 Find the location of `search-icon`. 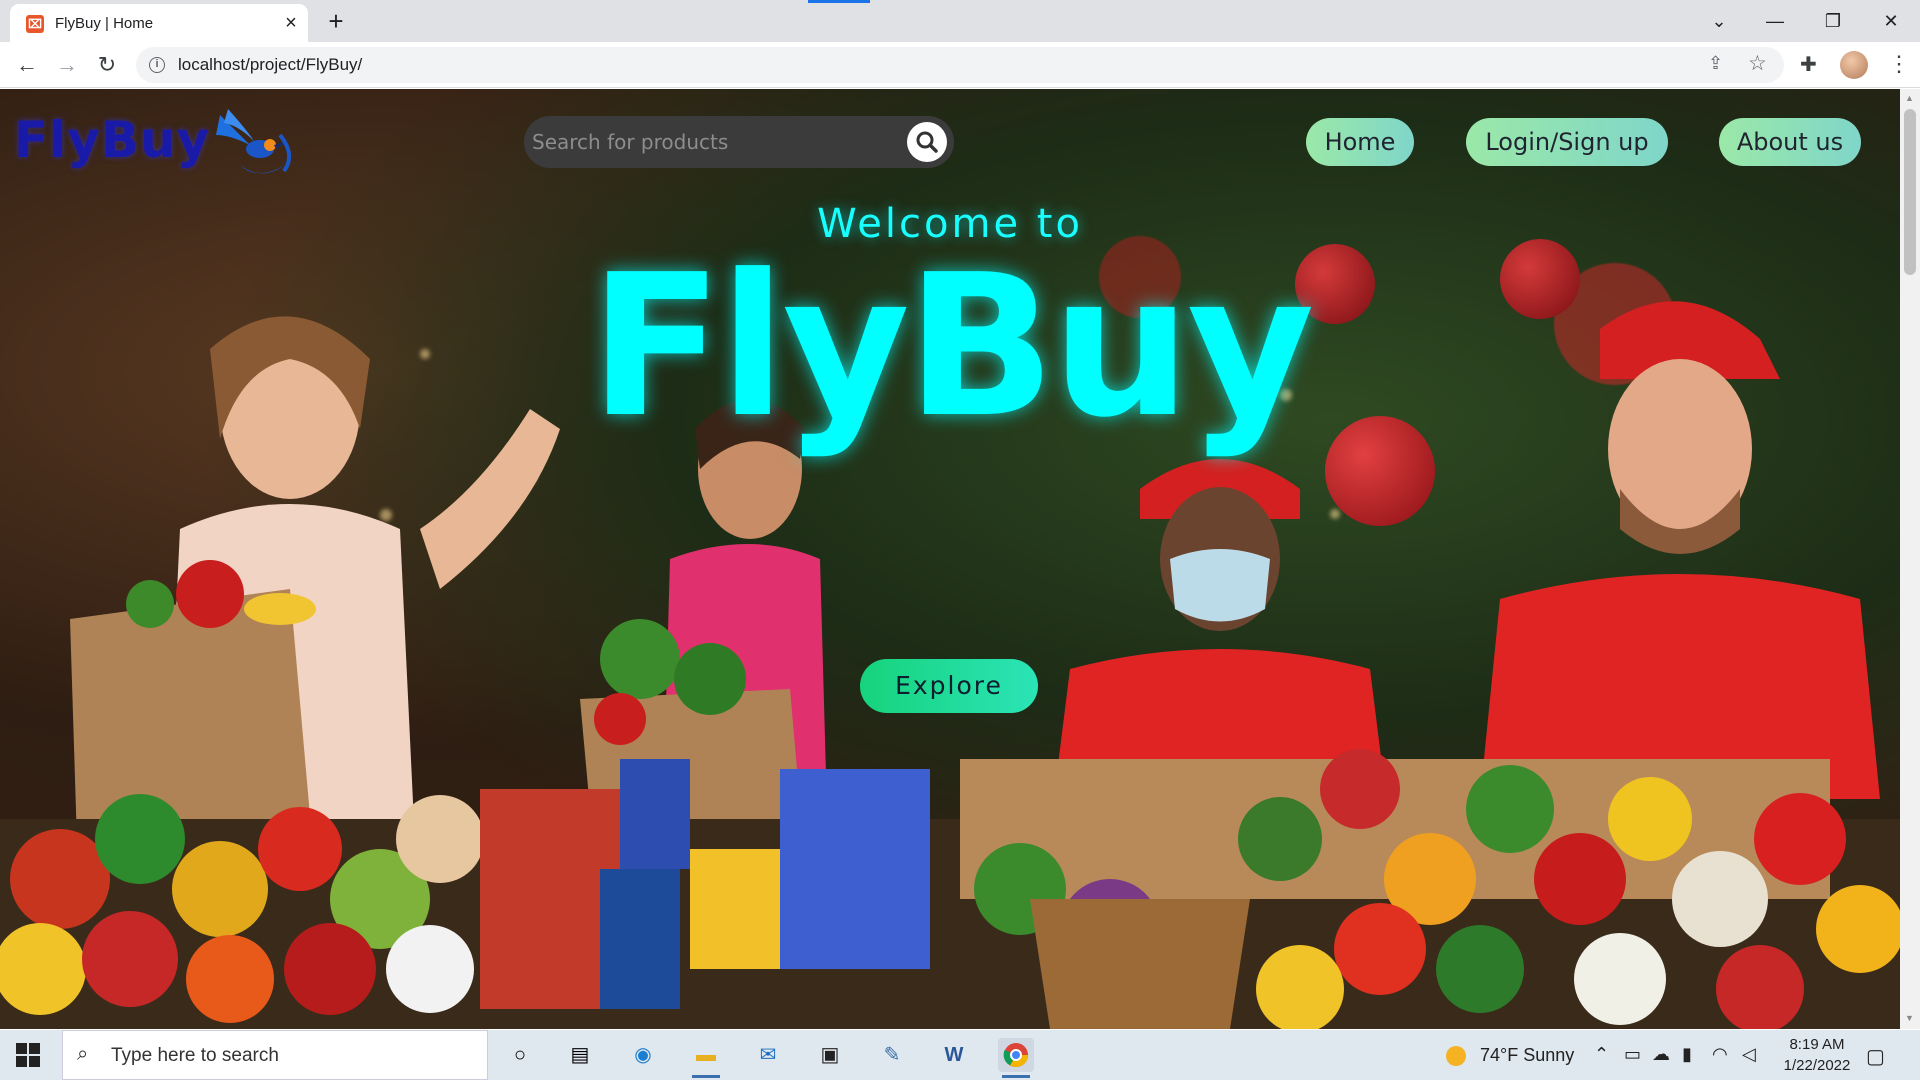

search-icon is located at coordinates (927, 142).